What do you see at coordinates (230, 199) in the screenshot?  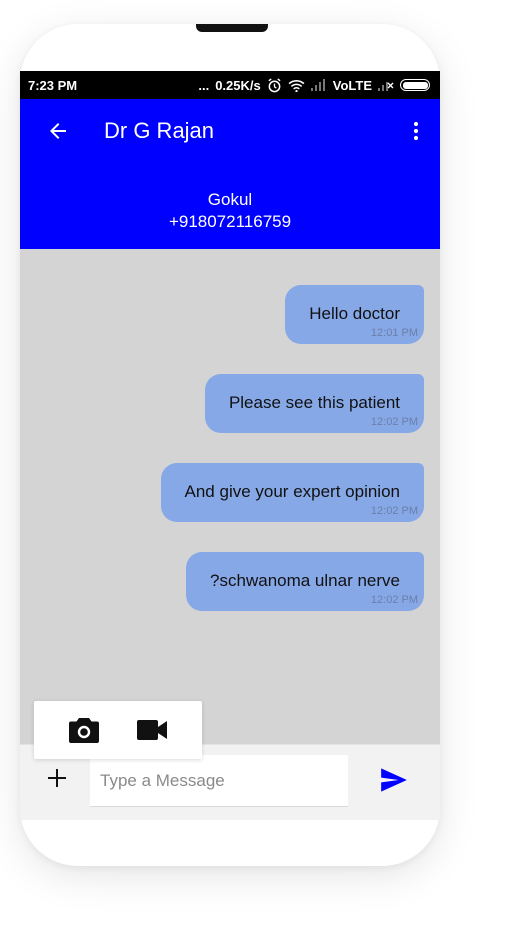 I see `patient-name: Gokul` at bounding box center [230, 199].